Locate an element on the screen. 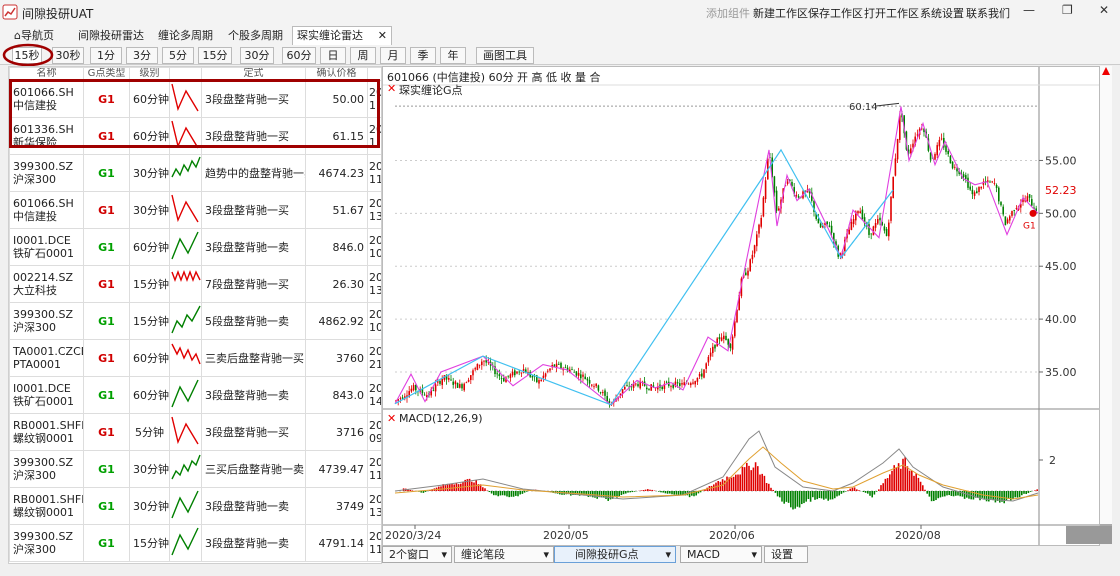  table-row: 399300.SZ沪深300G115分钟3段盘整背驰一卖4791.142011 is located at coordinates (195, 543).